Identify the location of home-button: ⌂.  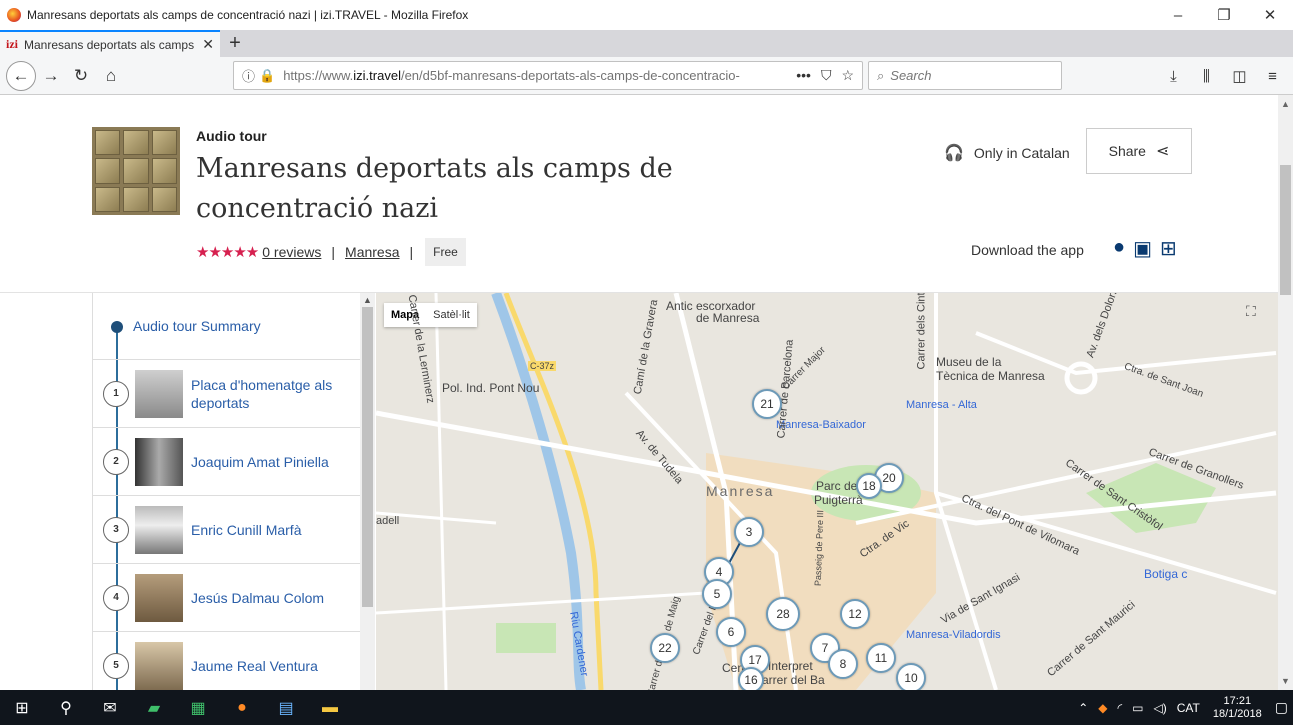
(111, 76).